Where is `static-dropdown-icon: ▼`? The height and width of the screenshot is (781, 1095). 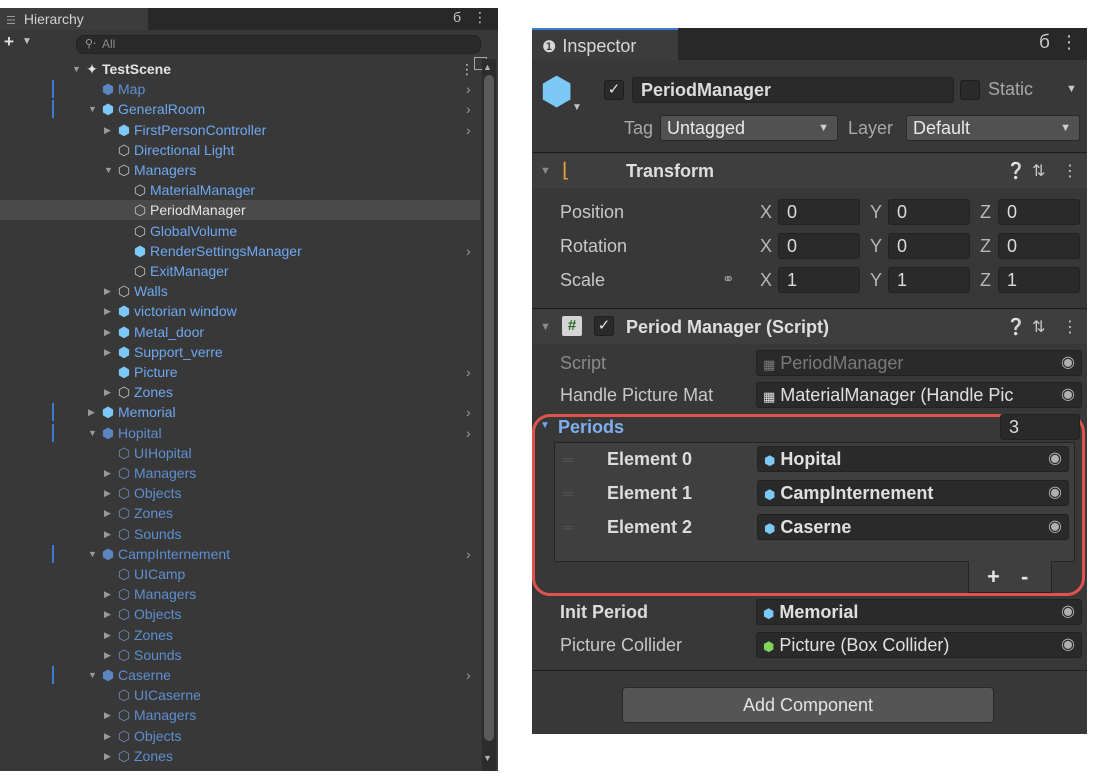 static-dropdown-icon: ▼ is located at coordinates (1071, 89).